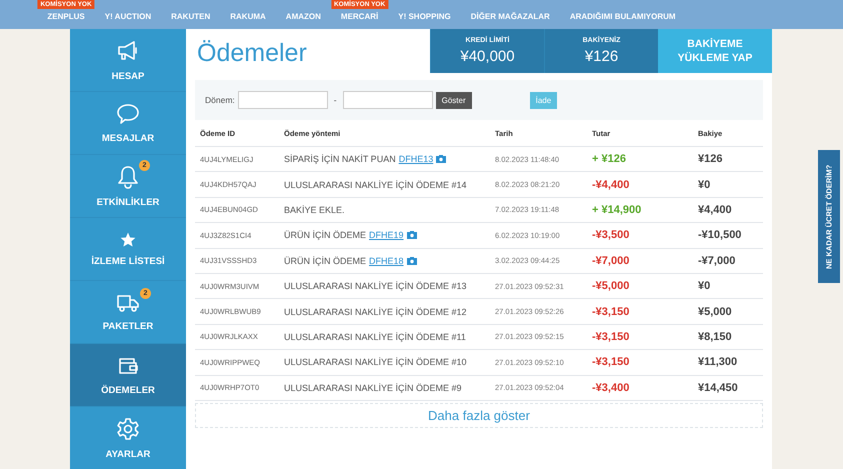 This screenshot has width=843, height=469. Describe the element at coordinates (128, 202) in the screenshot. I see `sidebar-label: ETKİNLİKLER` at that location.